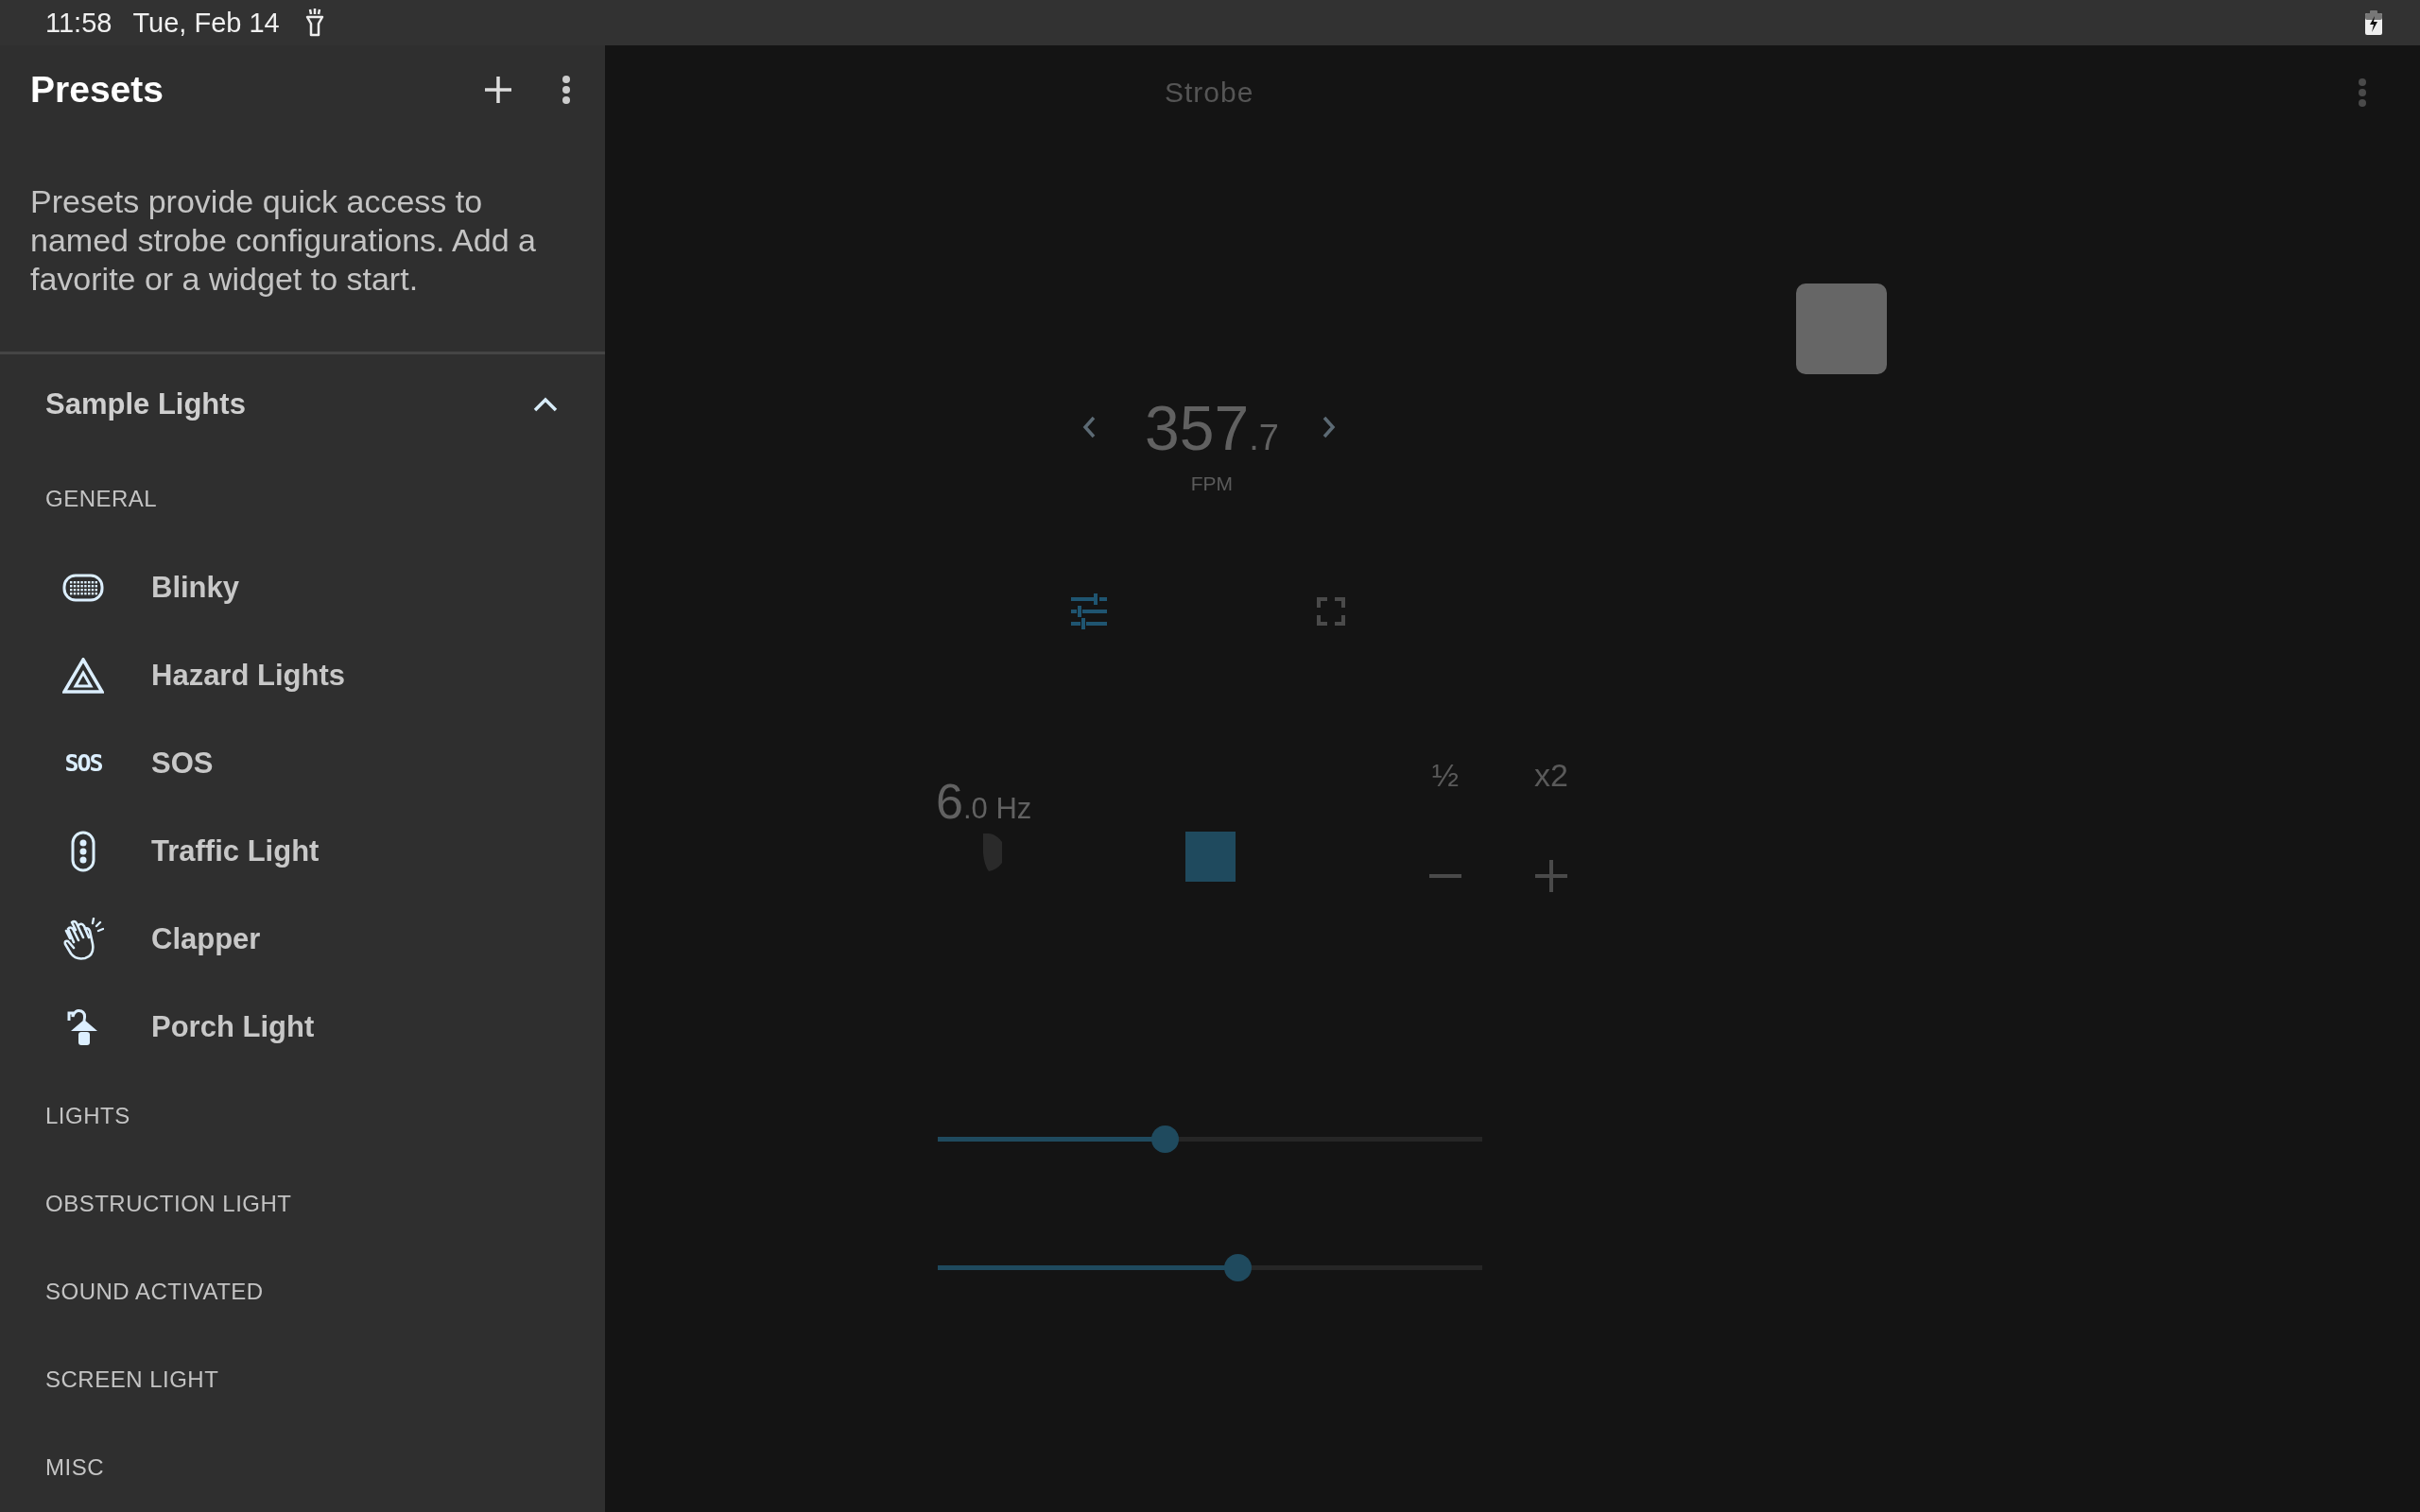 The image size is (2420, 1512). What do you see at coordinates (182, 763) in the screenshot?
I see `preset-label: SOS` at bounding box center [182, 763].